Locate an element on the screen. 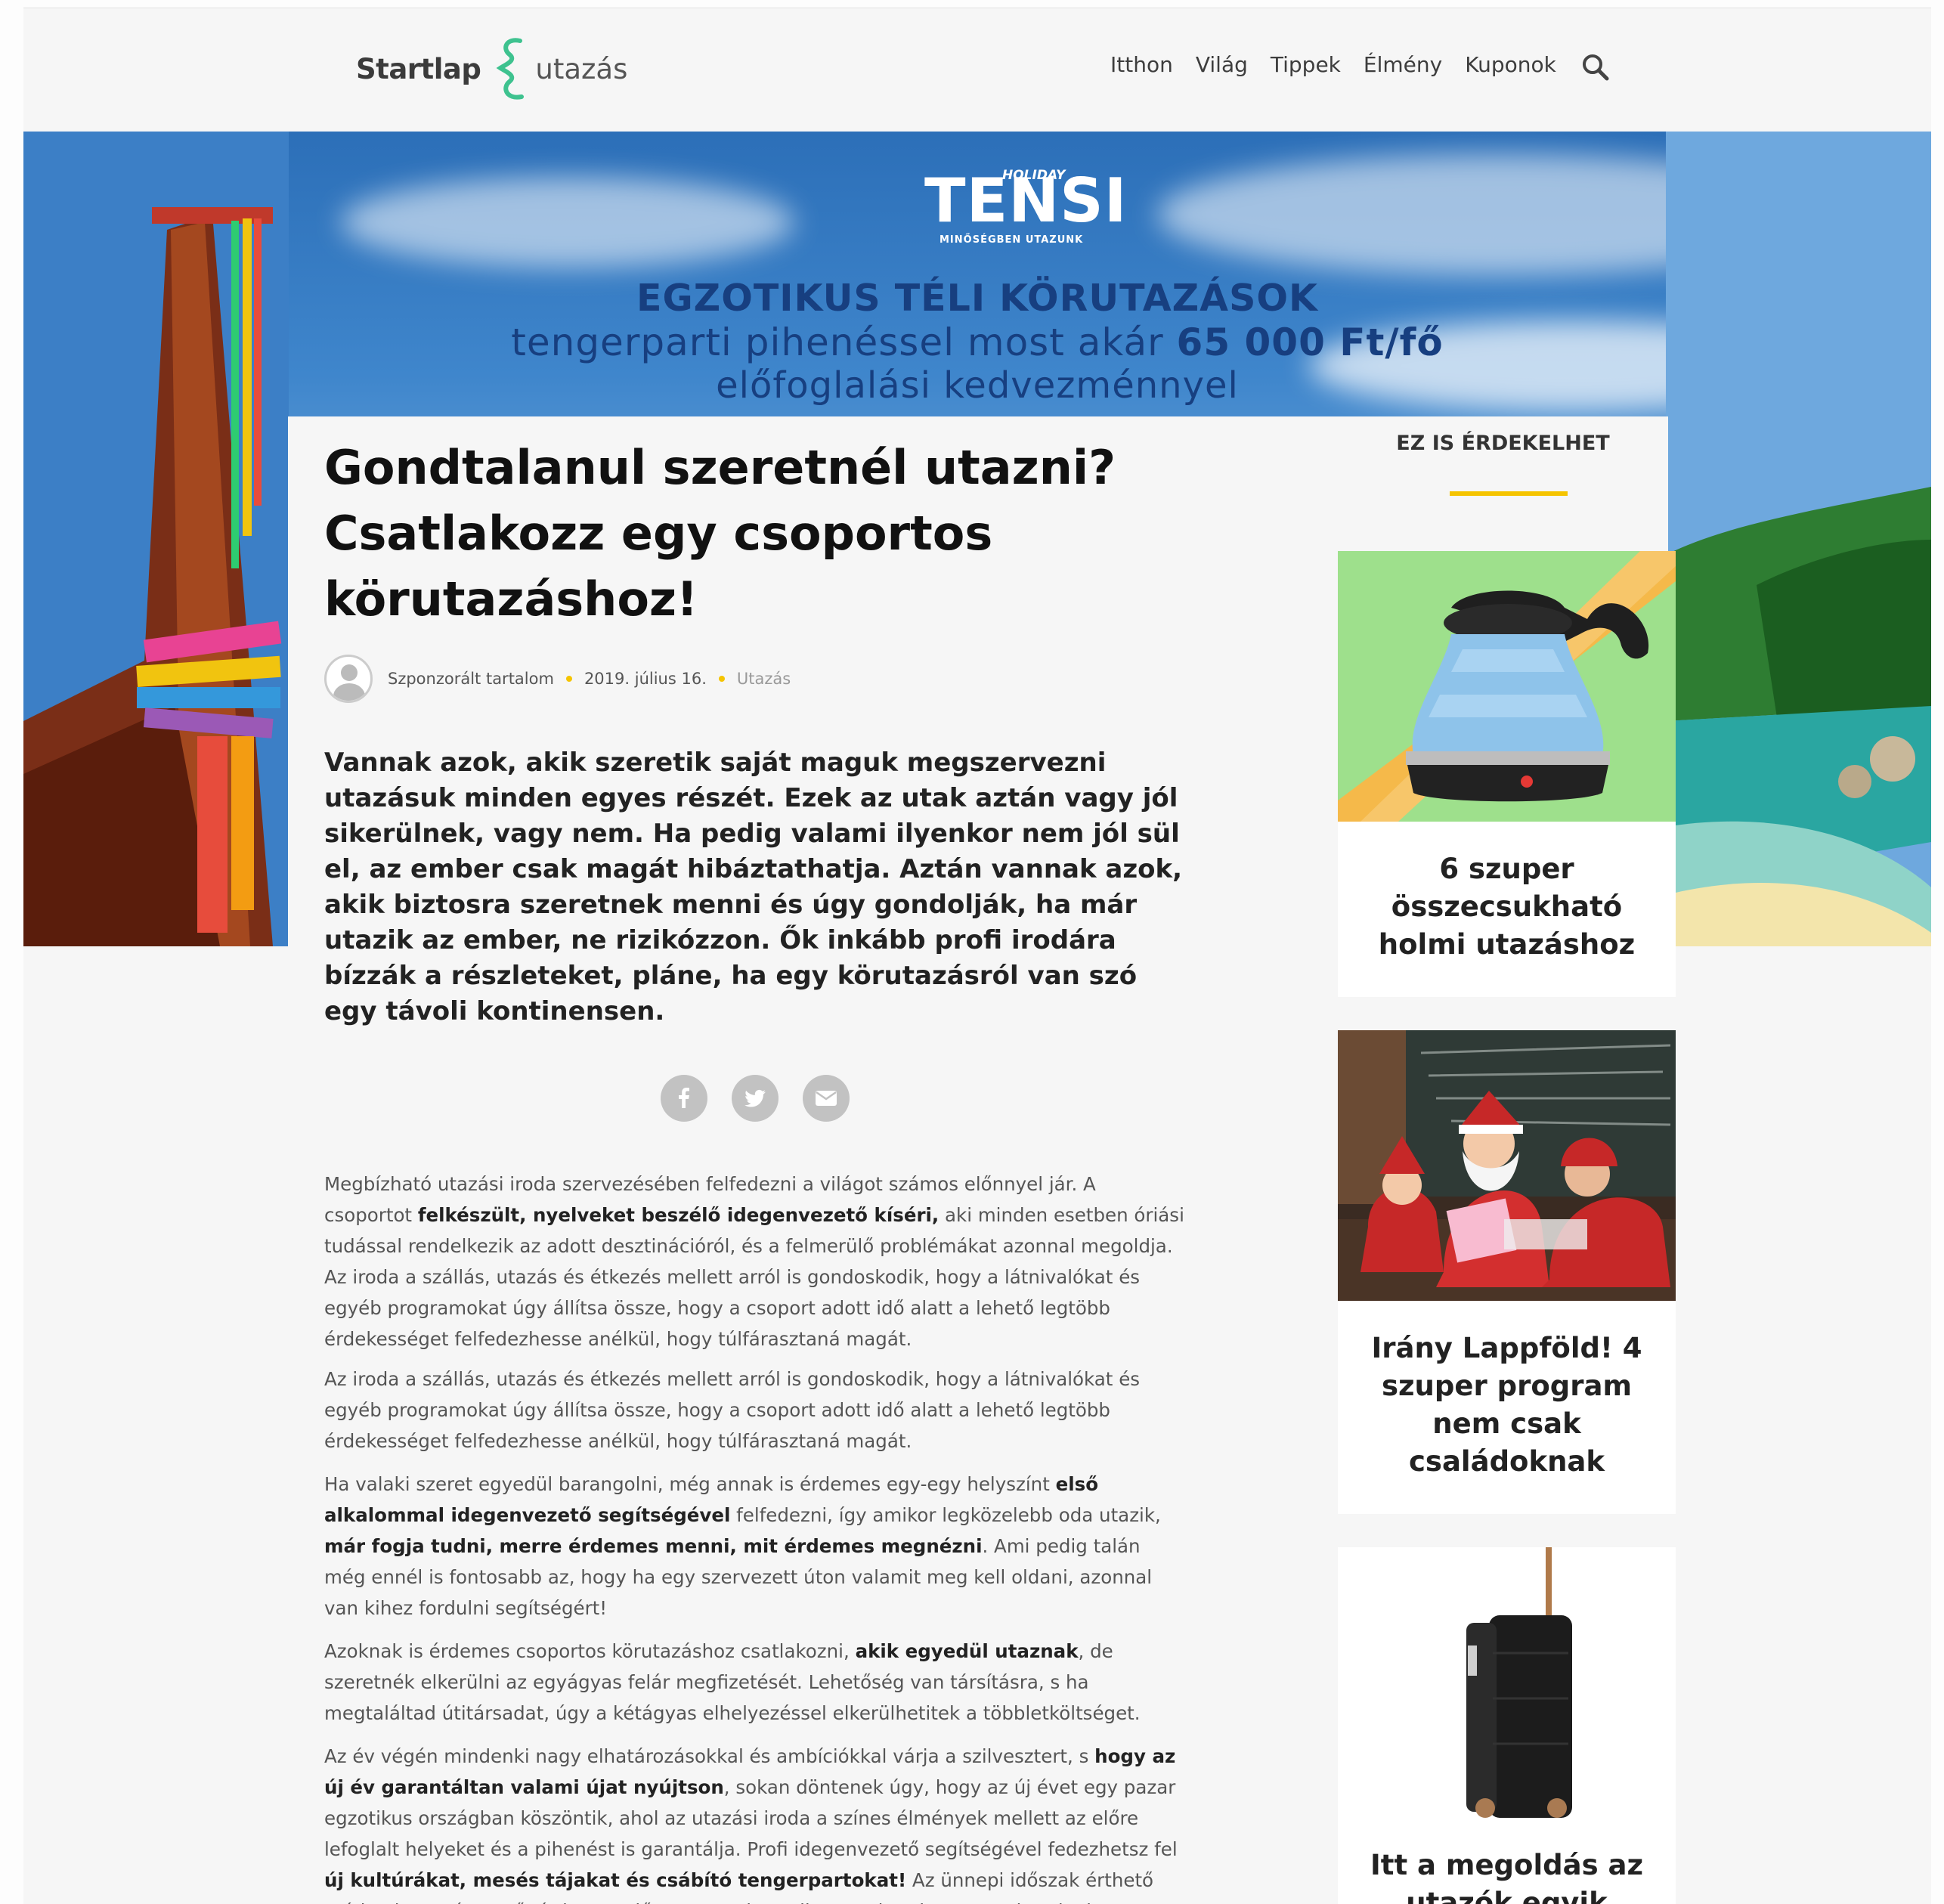  share-facebook-button is located at coordinates (684, 1098).